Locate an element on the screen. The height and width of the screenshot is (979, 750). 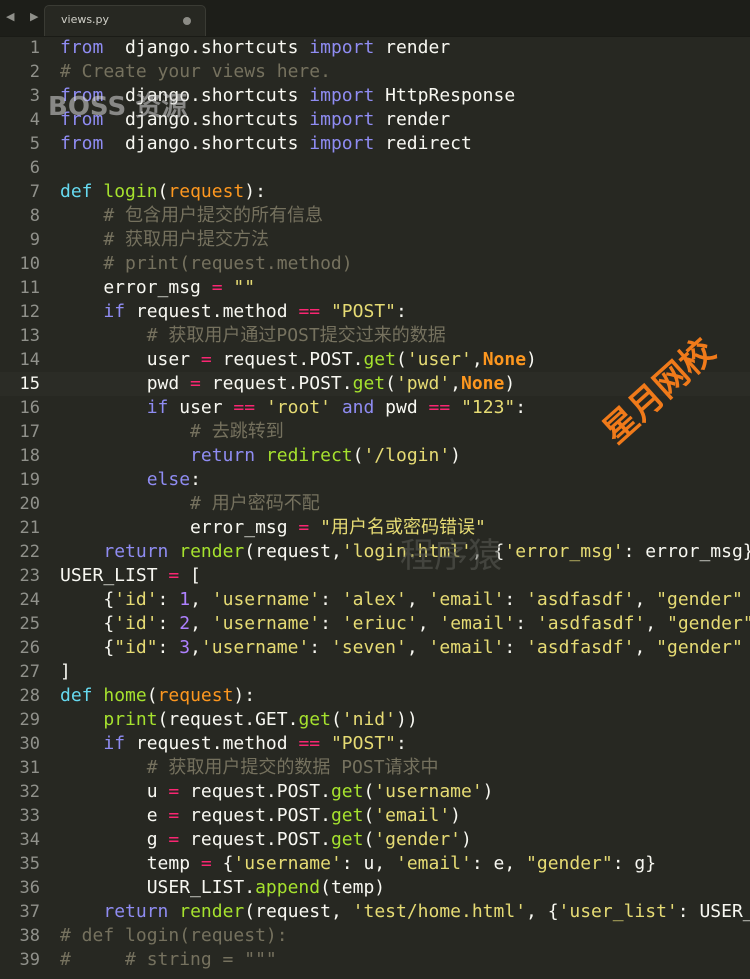
code-line: 34 g = request.POST.get('gender') is located at coordinates (375, 840).